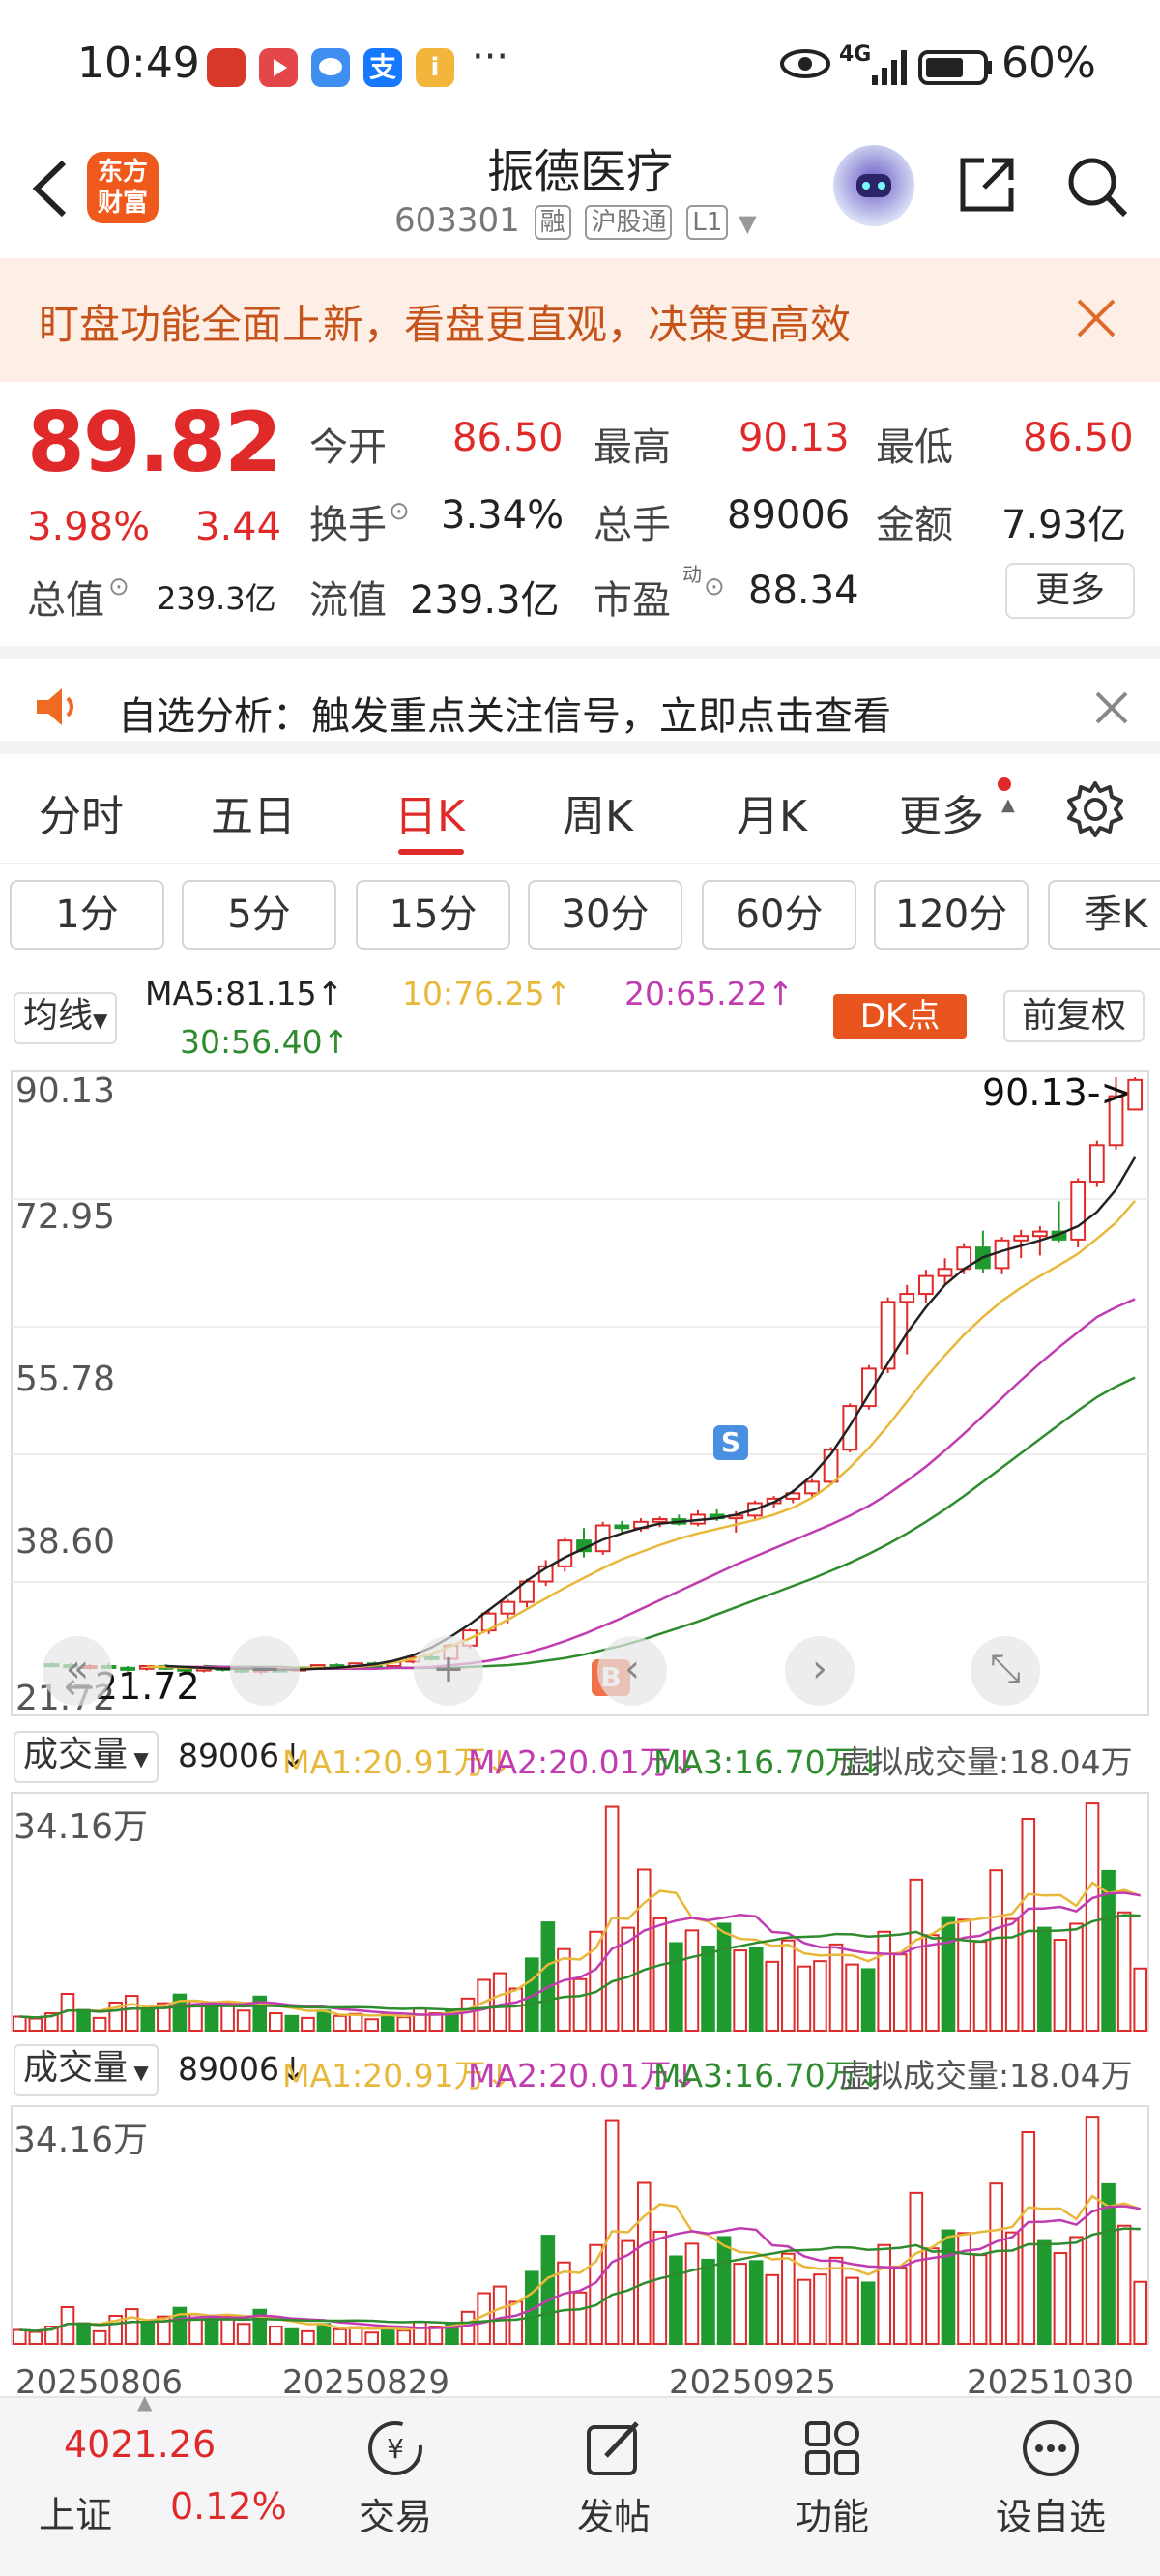 The image size is (1160, 2576). What do you see at coordinates (661, 1484) in the screenshot?
I see `ma20-line` at bounding box center [661, 1484].